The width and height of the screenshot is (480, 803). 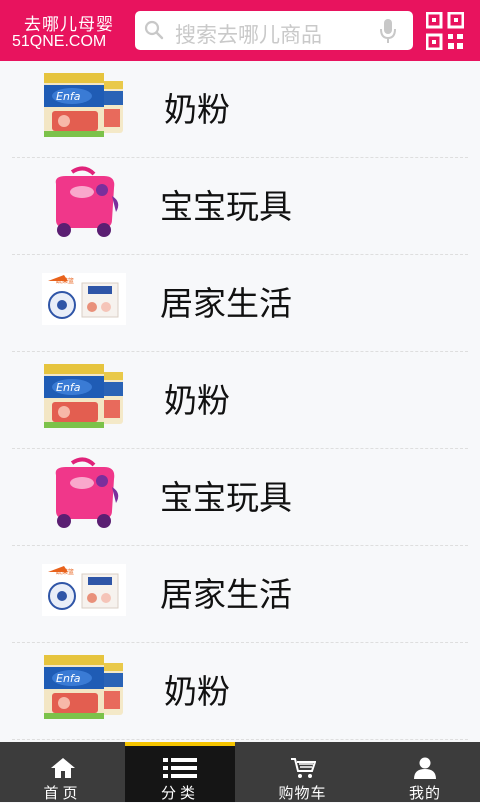 What do you see at coordinates (424, 793) in the screenshot?
I see `tab-profile-label: 我的` at bounding box center [424, 793].